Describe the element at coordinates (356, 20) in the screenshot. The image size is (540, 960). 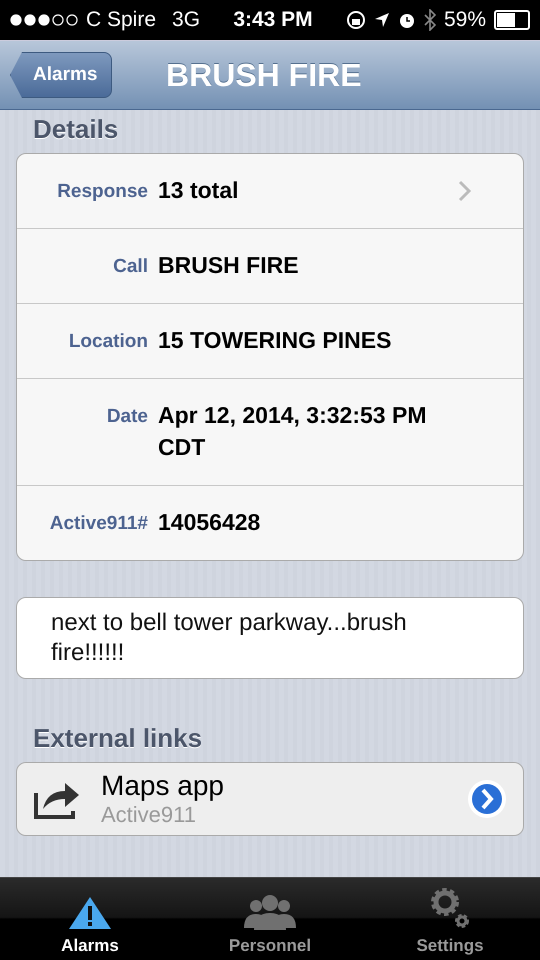
I see `rotation-lock-icon` at that location.